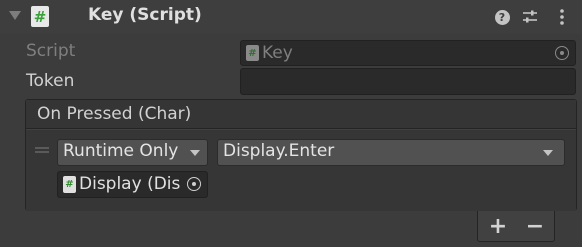 The image size is (582, 247). What do you see at coordinates (277, 53) in the screenshot?
I see `script-field-value: Key` at bounding box center [277, 53].